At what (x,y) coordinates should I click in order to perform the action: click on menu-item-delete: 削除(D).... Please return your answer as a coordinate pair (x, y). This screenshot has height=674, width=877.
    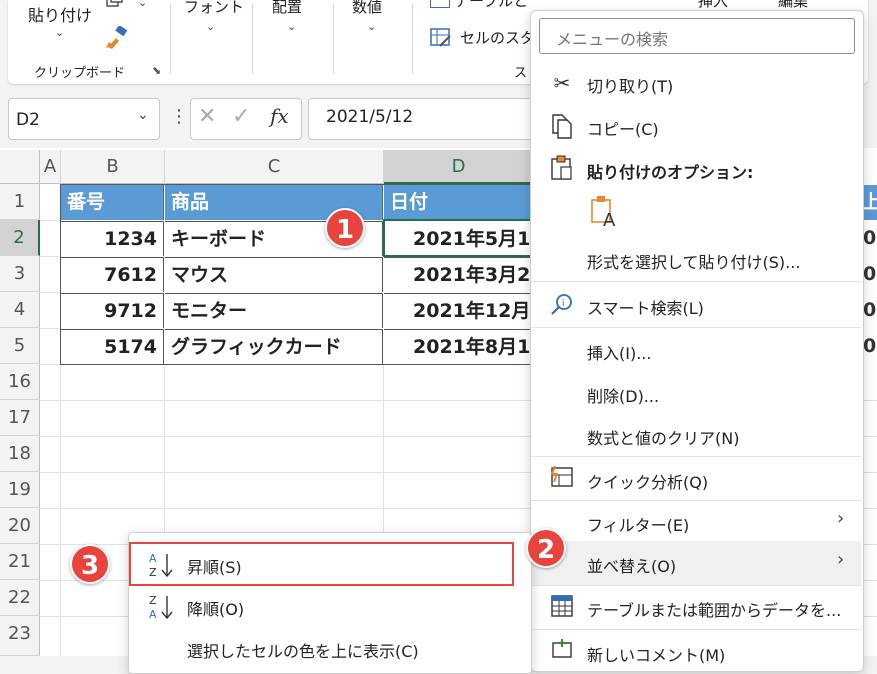
    Looking at the image, I should click on (696, 393).